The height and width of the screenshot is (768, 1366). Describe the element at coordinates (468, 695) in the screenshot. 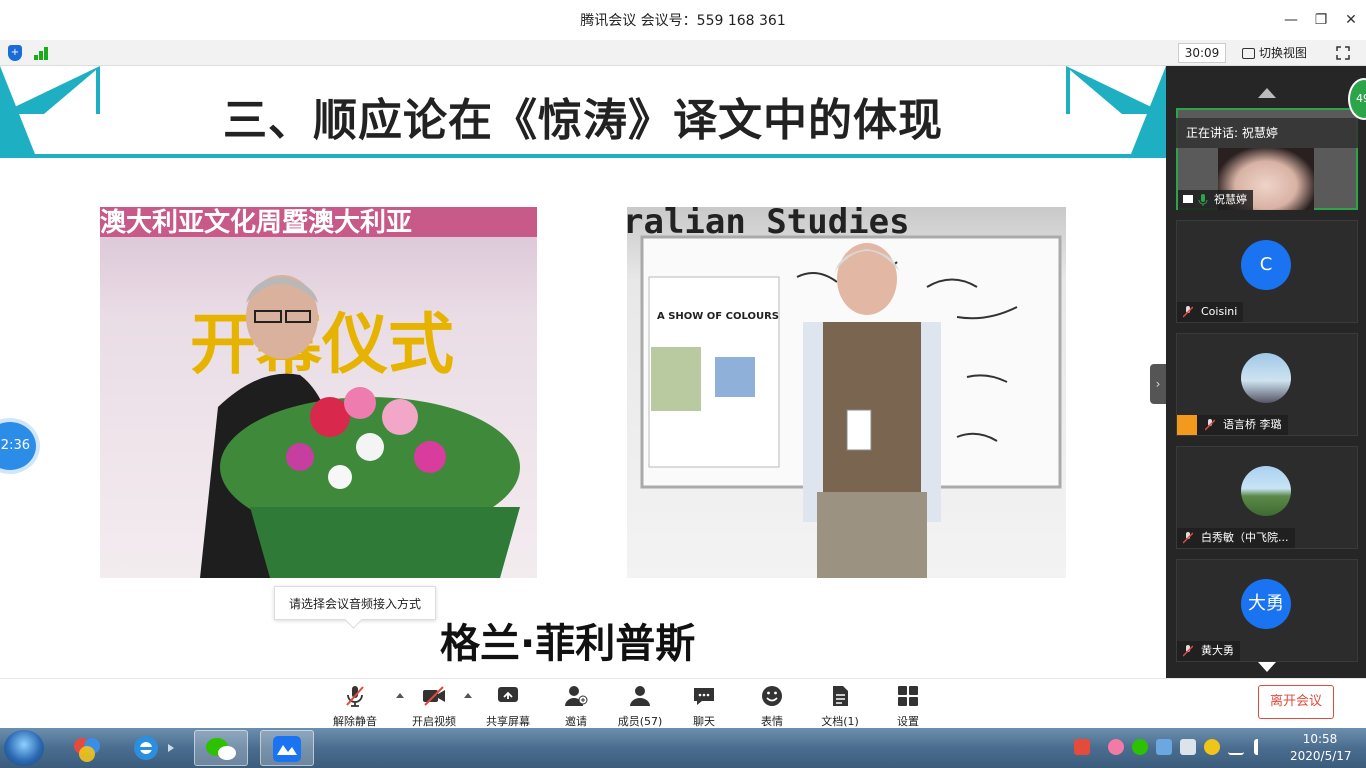

I see `video-options-caret-icon` at that location.